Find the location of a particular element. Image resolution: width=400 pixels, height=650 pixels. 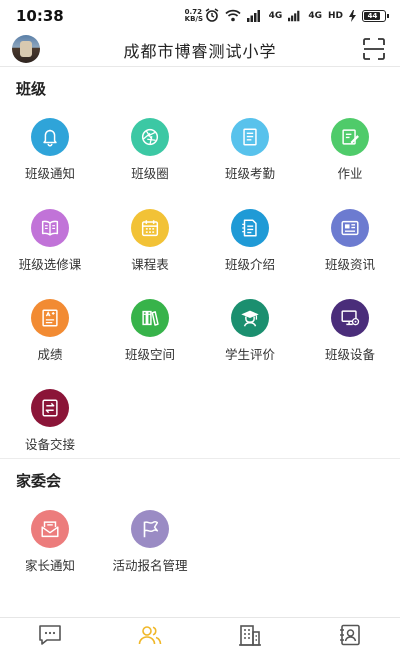

signal2-label: 4G is located at coordinates (315, 16).